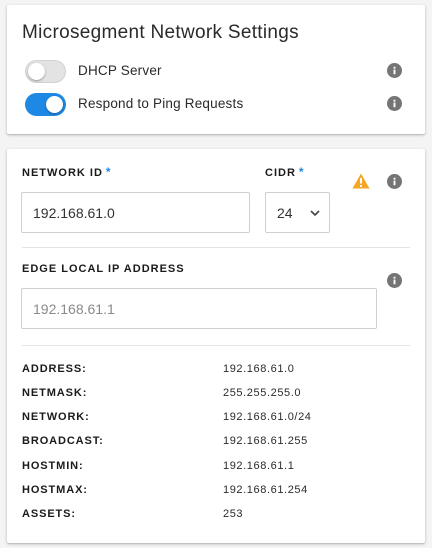  Describe the element at coordinates (161, 103) in the screenshot. I see `ping-requests-label: Respond to Ping Requests` at that location.